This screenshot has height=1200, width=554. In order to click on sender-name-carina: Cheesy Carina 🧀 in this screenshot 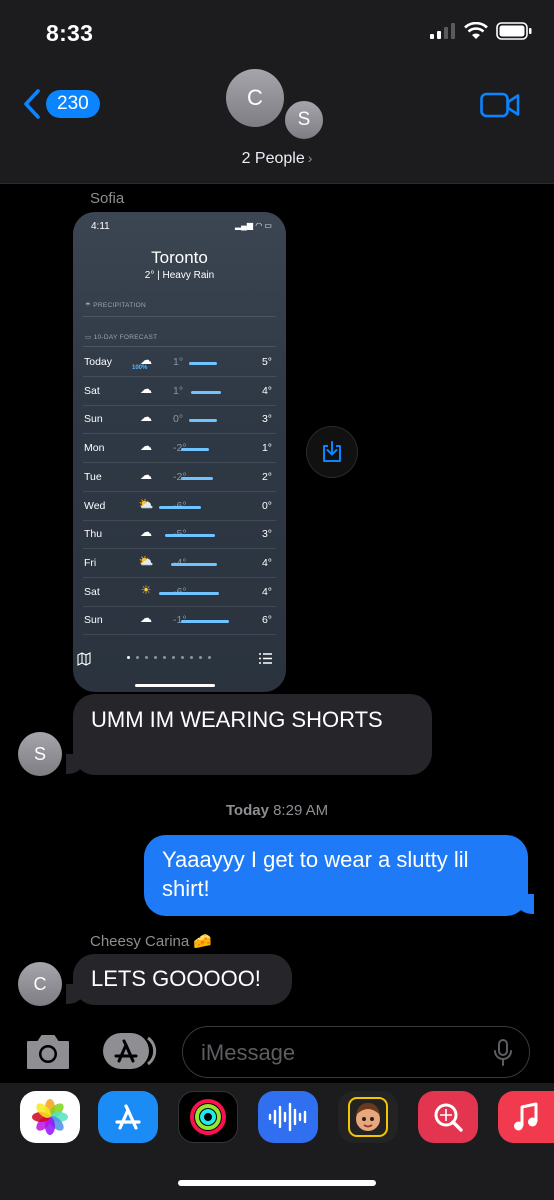, I will do `click(151, 941)`.